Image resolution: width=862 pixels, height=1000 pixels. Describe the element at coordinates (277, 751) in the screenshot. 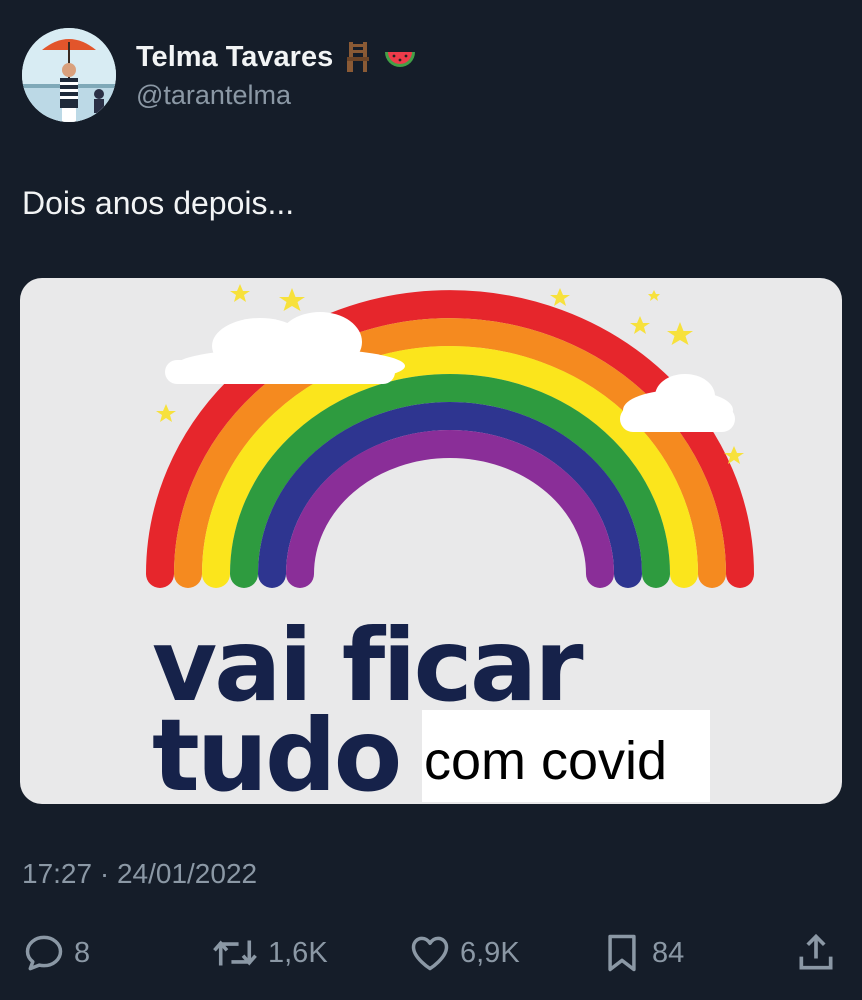

I see `image-text-line2: tudo` at that location.